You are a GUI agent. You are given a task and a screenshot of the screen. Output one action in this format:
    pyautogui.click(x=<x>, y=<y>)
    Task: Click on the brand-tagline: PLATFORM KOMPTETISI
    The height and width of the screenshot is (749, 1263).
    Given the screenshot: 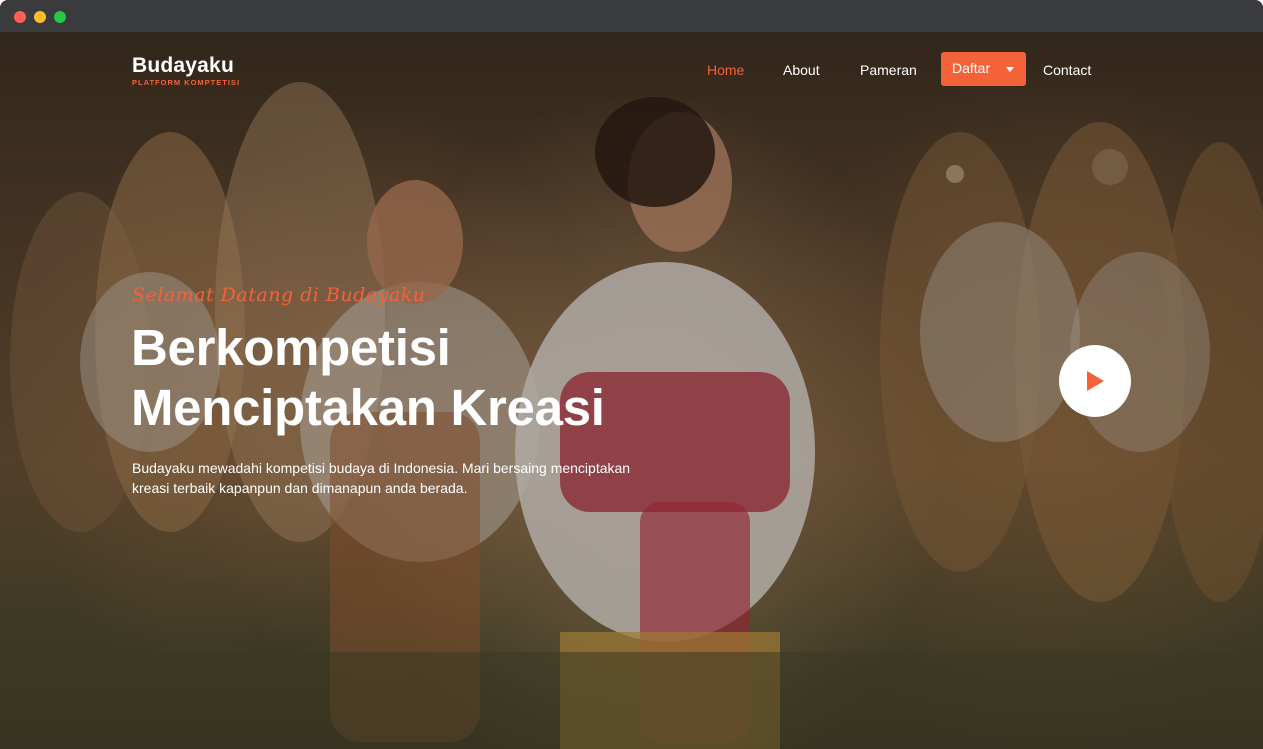 What is the action you would take?
    pyautogui.click(x=186, y=82)
    